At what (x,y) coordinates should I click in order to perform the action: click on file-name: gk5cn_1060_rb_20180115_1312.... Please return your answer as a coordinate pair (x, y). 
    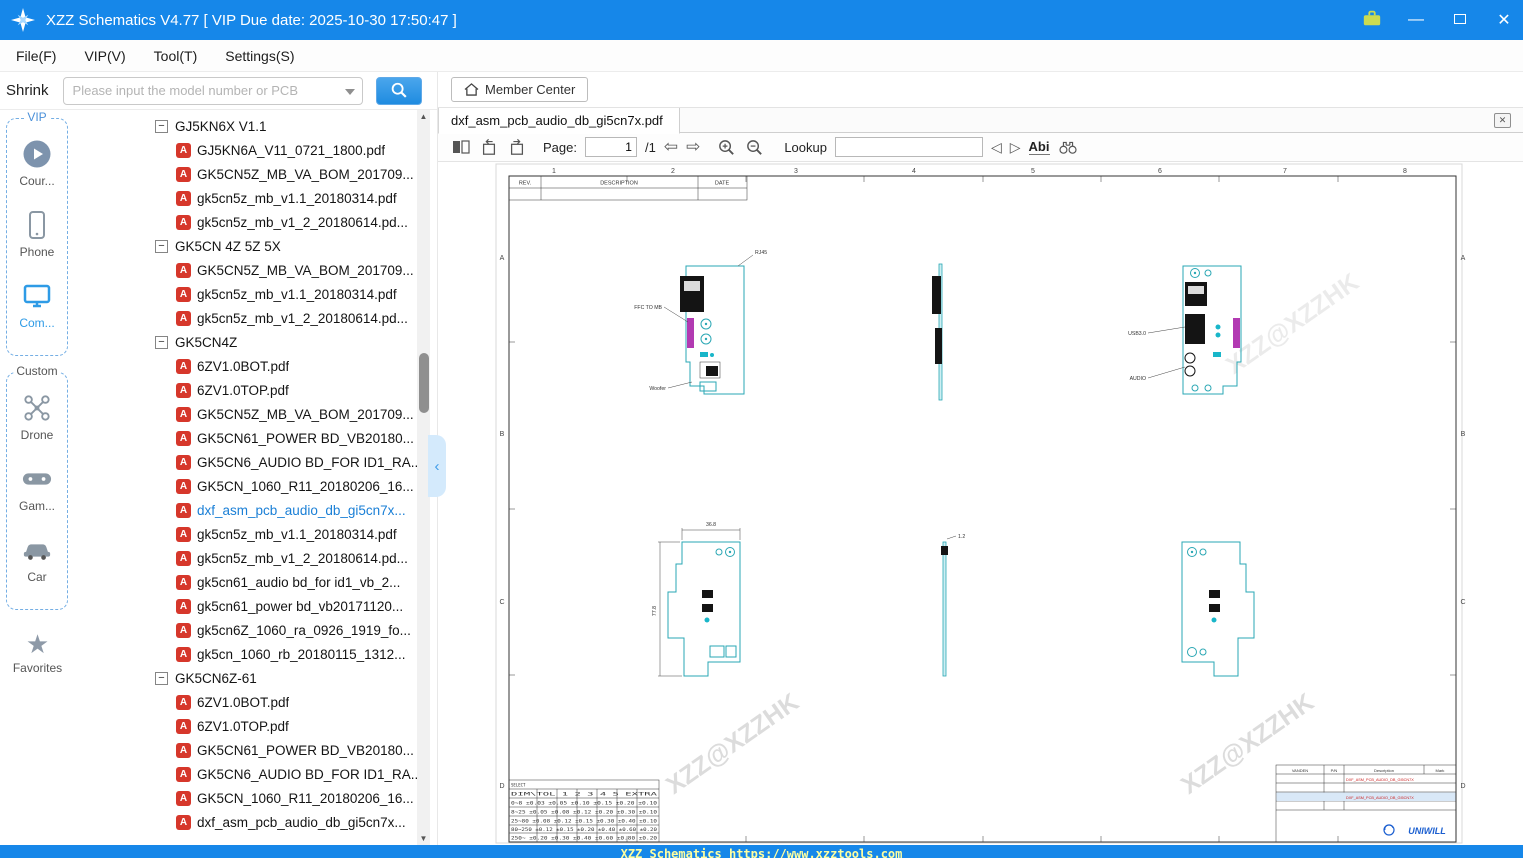
    Looking at the image, I should click on (301, 654).